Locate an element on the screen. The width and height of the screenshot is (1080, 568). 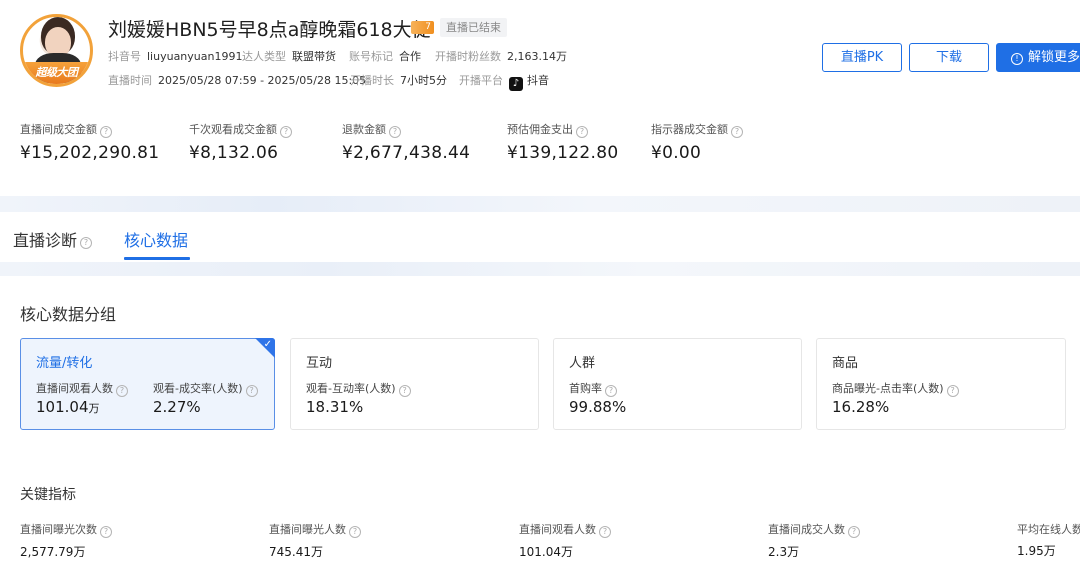
level-badge: 7 is located at coordinates (422, 27).